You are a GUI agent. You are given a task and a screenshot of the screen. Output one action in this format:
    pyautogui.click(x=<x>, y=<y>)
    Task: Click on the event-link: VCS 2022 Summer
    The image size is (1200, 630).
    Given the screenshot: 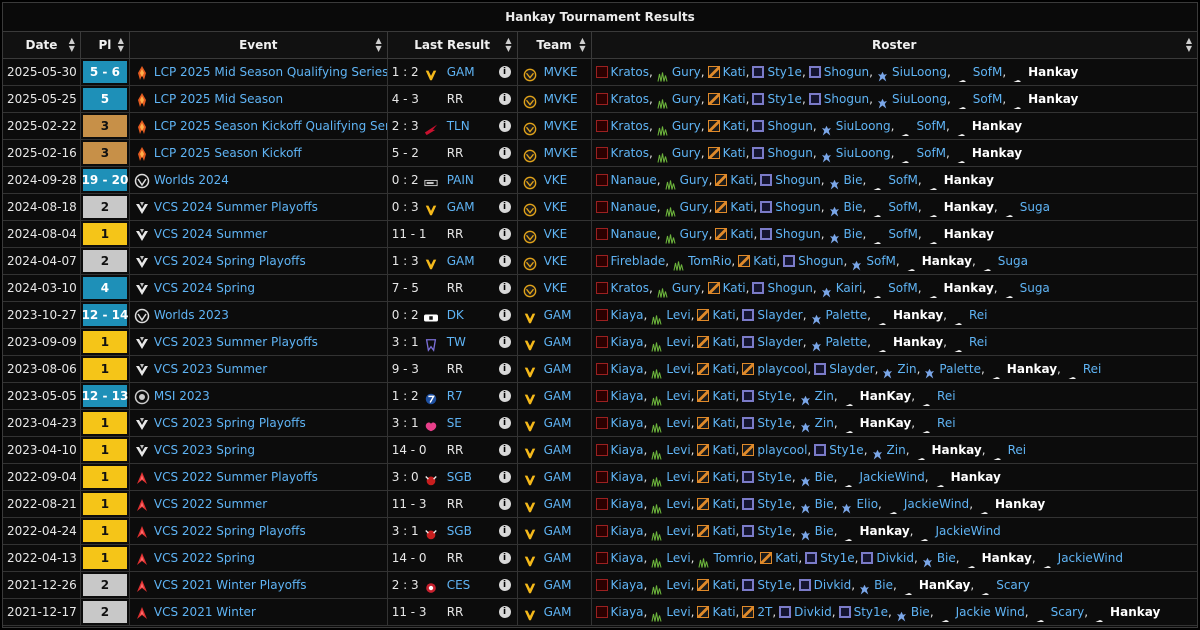 What is the action you would take?
    pyautogui.click(x=210, y=504)
    